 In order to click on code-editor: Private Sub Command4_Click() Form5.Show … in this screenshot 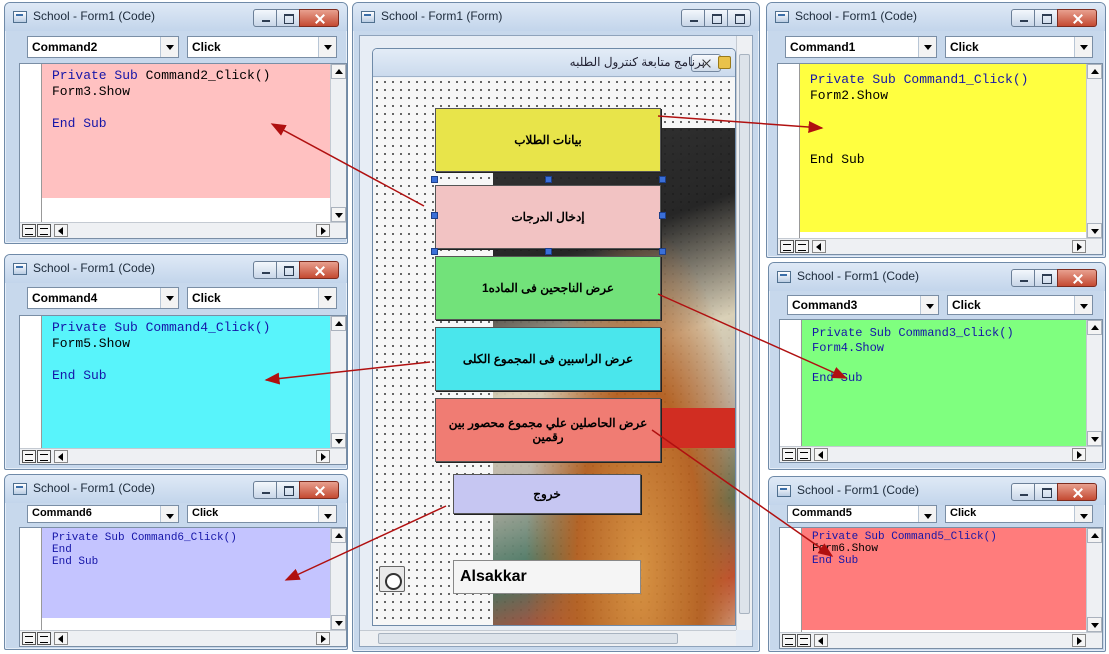, I will do `click(183, 390)`.